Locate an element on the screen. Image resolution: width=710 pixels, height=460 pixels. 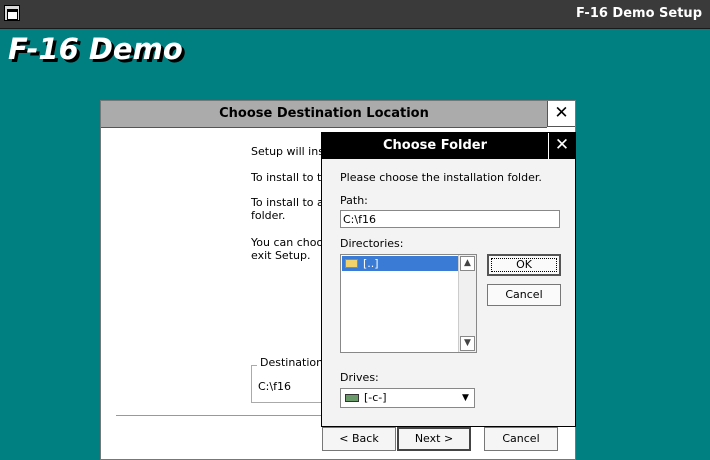
drives-dropdown: [-c-] ▼ is located at coordinates (407, 398).